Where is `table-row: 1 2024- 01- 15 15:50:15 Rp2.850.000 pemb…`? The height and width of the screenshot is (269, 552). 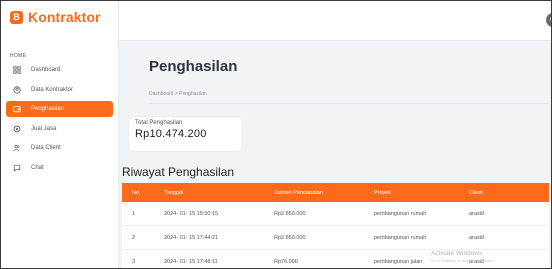 table-row: 1 2024- 01- 15 15:50:15 Rp2.850.000 pemb… is located at coordinates (335, 214).